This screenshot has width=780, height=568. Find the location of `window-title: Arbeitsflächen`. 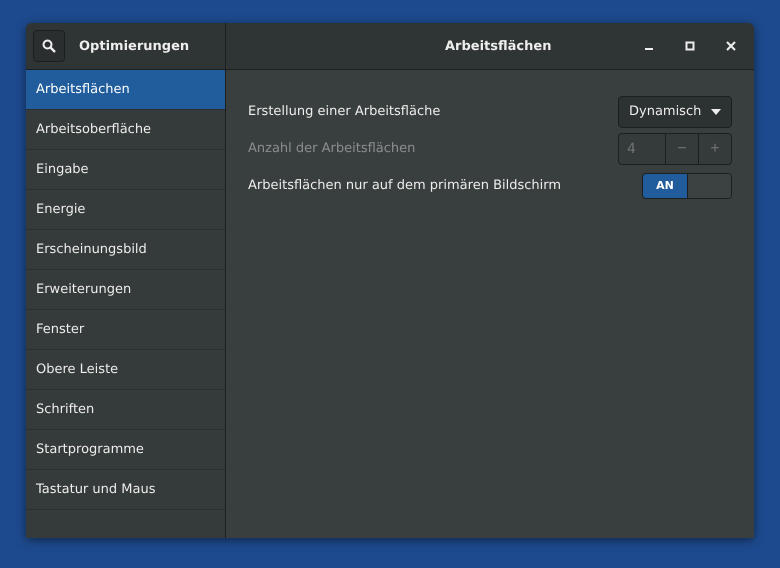

window-title: Arbeitsflächen is located at coordinates (498, 46).